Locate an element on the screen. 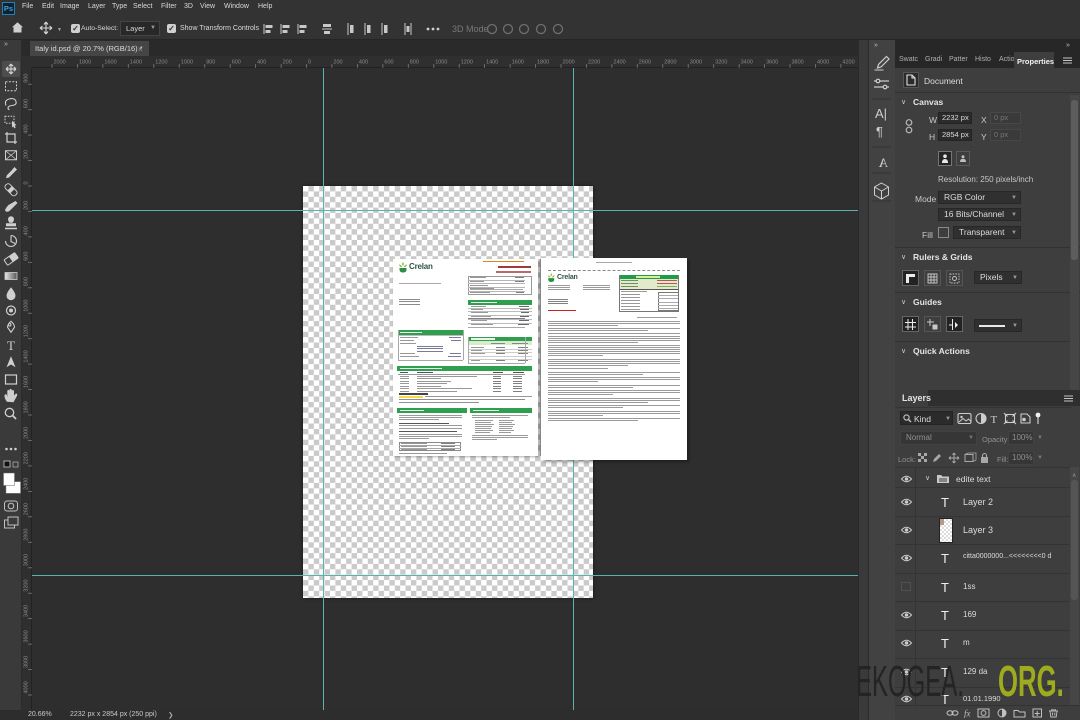 The width and height of the screenshot is (1080, 720). svg-text: fx is located at coordinates (967, 714).